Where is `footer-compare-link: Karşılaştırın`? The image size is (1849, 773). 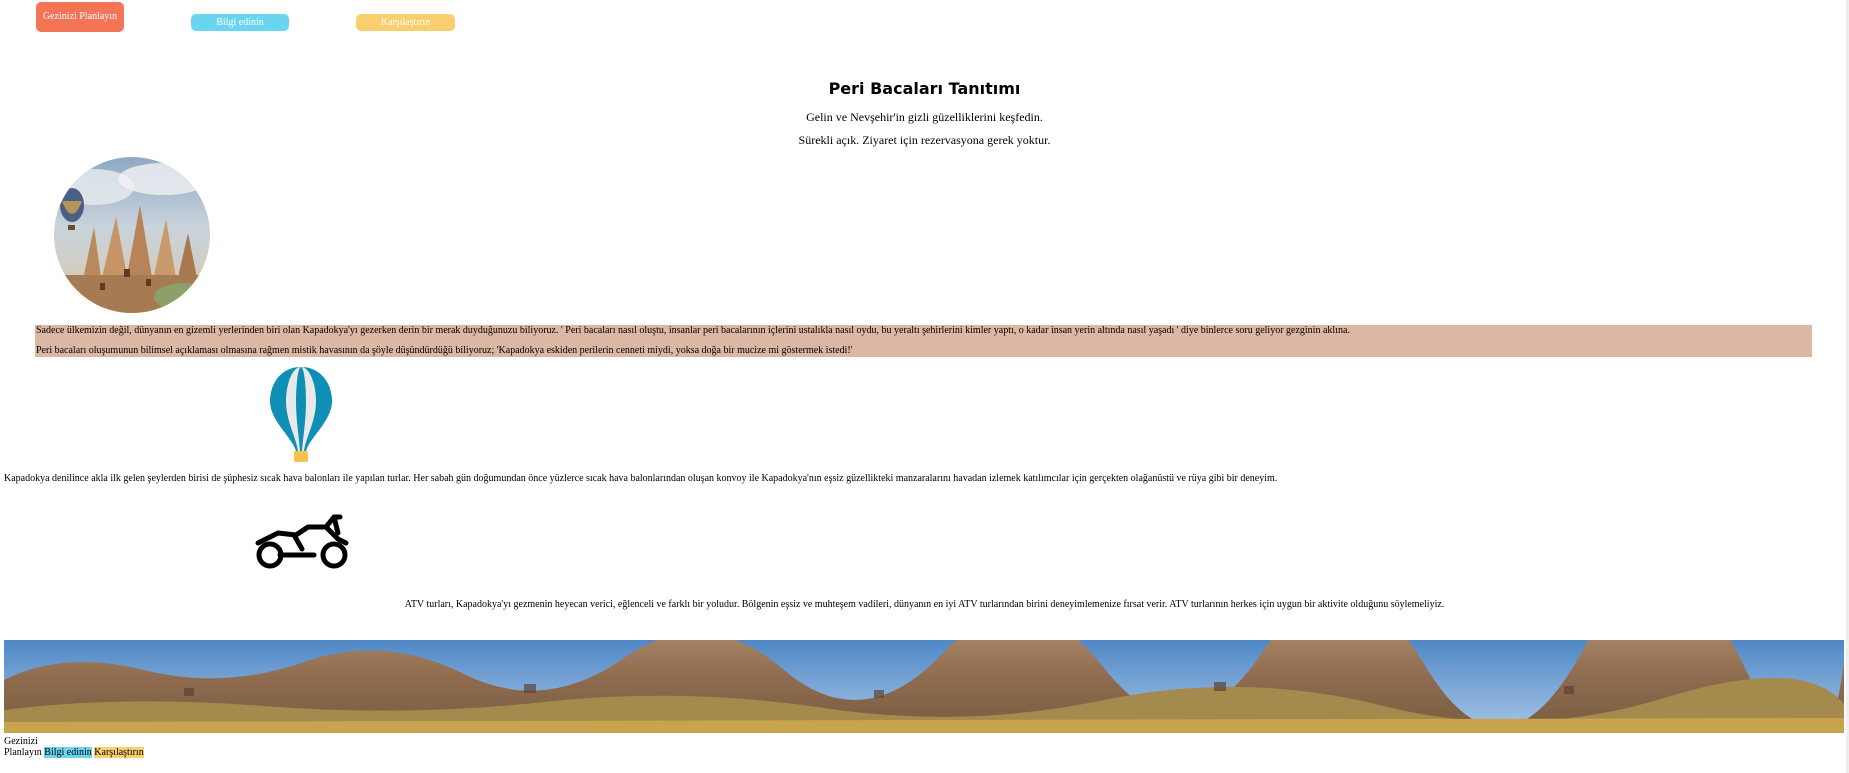 footer-compare-link: Karşılaştırın is located at coordinates (119, 752).